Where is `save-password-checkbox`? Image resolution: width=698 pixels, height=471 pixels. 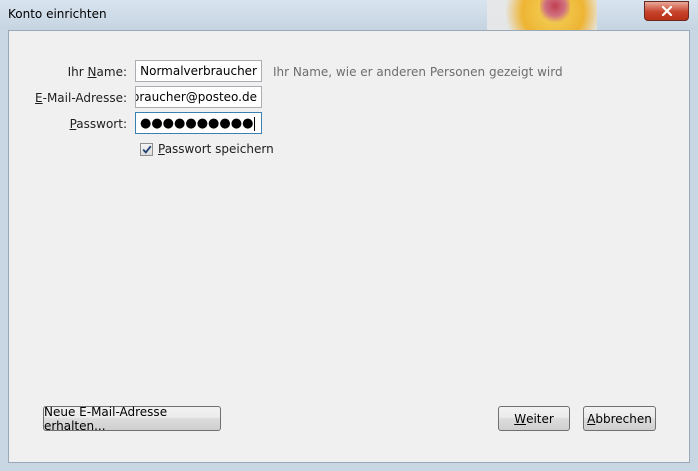
save-password-checkbox is located at coordinates (146, 149).